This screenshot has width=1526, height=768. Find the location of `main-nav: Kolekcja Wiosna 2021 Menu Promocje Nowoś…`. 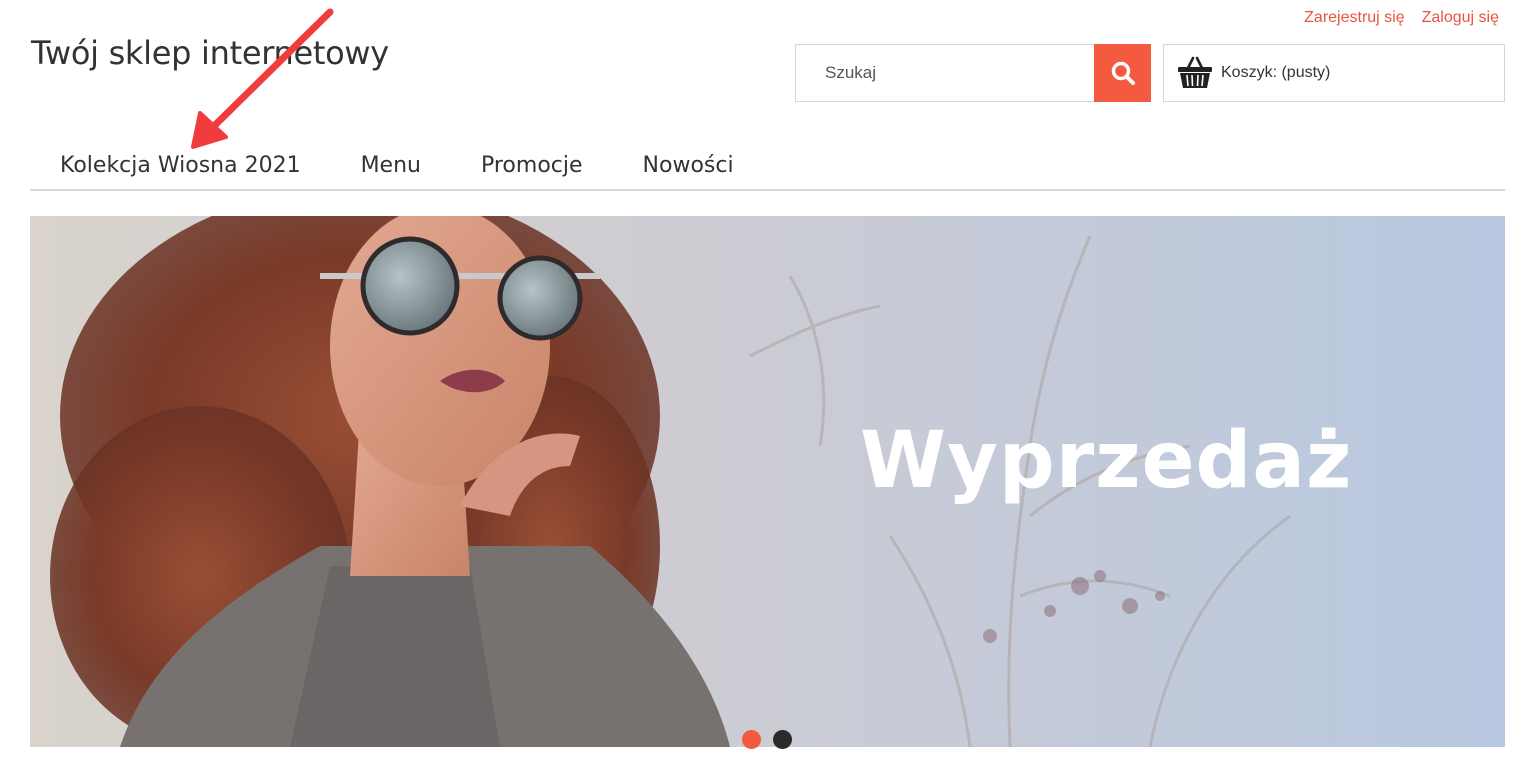

main-nav: Kolekcja Wiosna 2021 Menu Promocje Nowoś… is located at coordinates (767, 167).